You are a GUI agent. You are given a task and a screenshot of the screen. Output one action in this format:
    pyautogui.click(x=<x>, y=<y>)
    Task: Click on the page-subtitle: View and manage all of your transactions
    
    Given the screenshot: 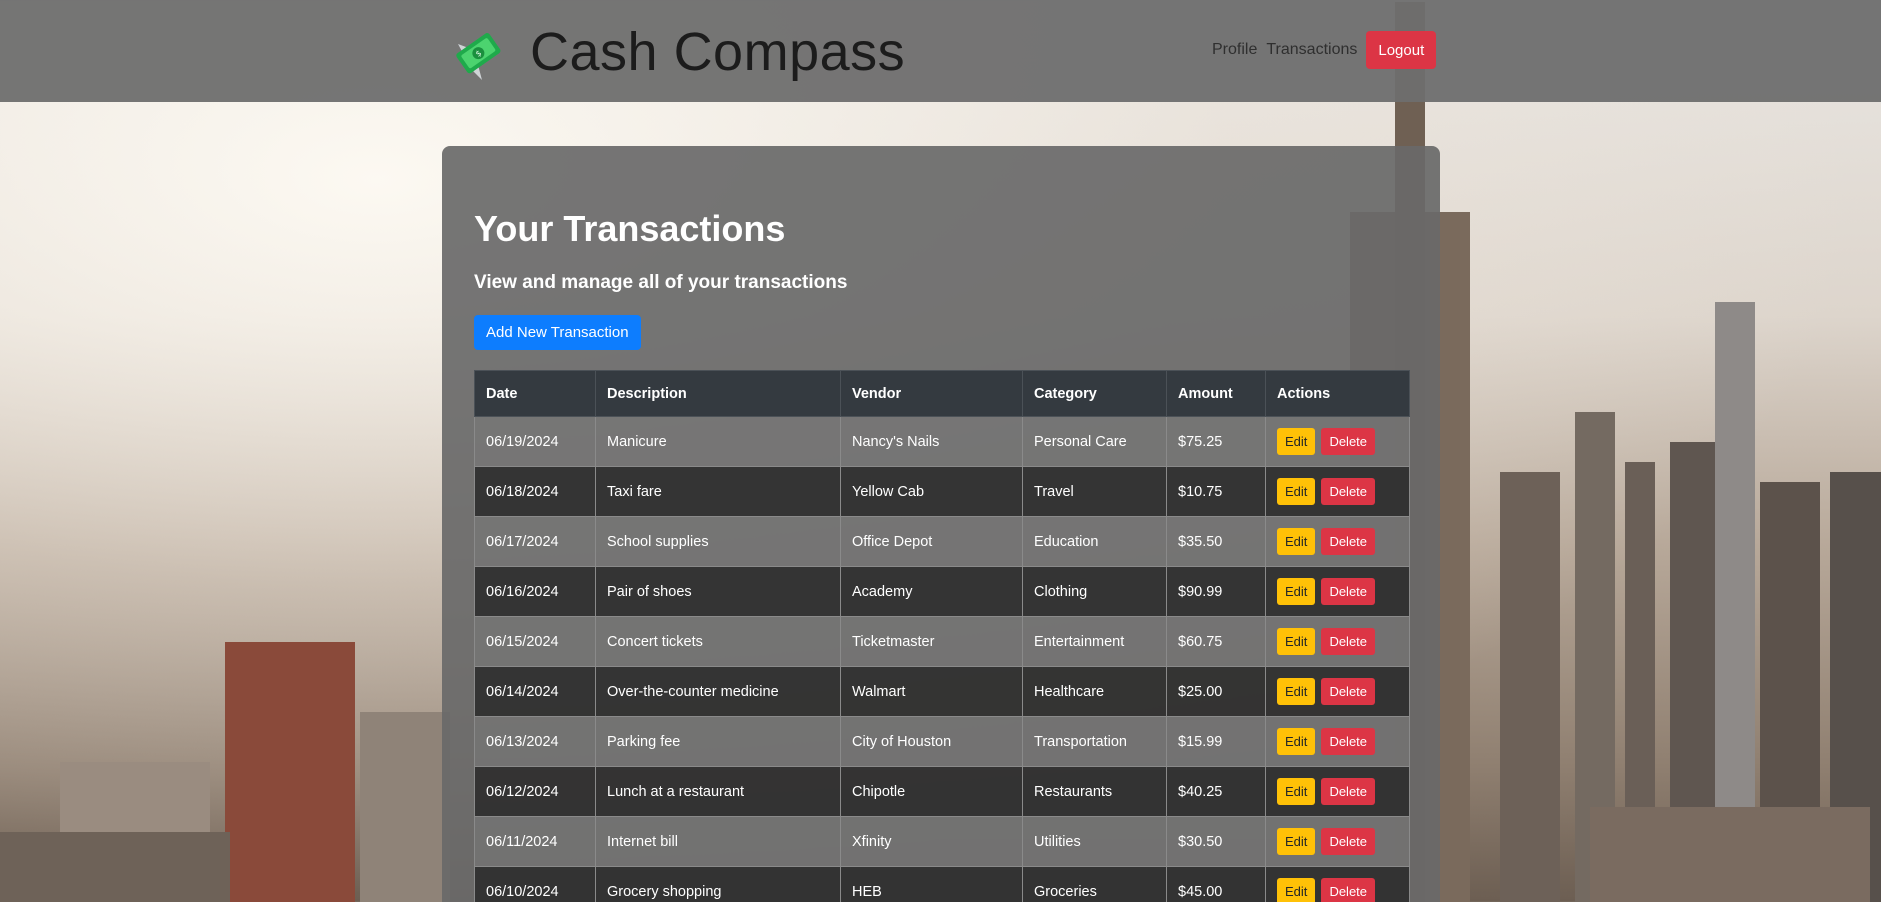 What is the action you would take?
    pyautogui.click(x=661, y=282)
    